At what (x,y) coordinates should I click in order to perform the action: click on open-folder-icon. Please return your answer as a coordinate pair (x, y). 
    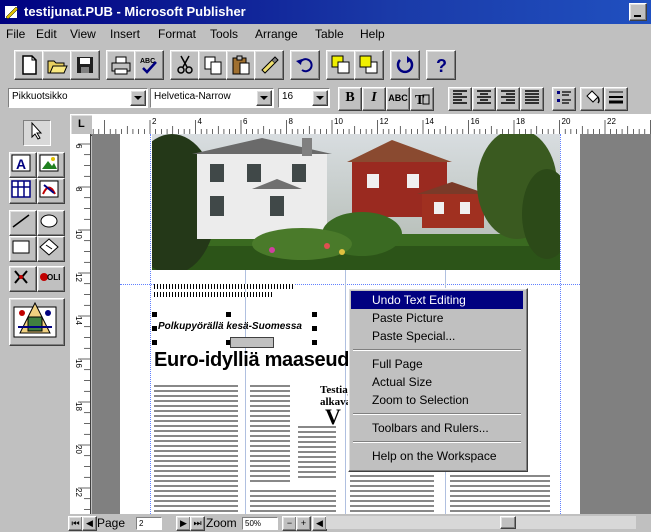
    Looking at the image, I should click on (57, 67).